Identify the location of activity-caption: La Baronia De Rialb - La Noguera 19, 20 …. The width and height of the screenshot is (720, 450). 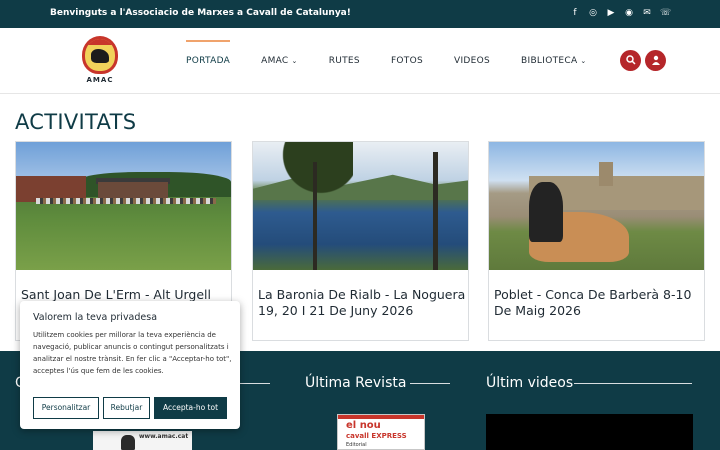
(362, 303).